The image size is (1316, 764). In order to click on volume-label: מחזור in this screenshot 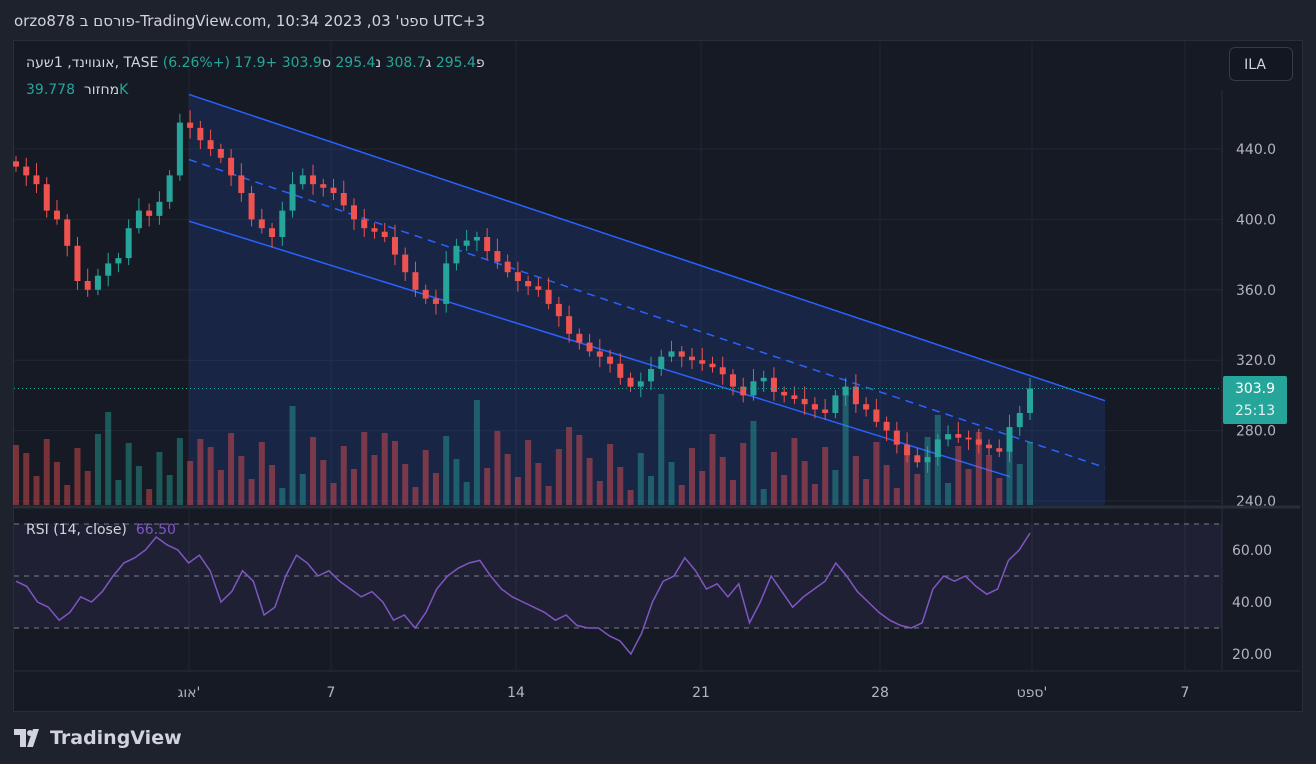, I will do `click(101, 90)`.